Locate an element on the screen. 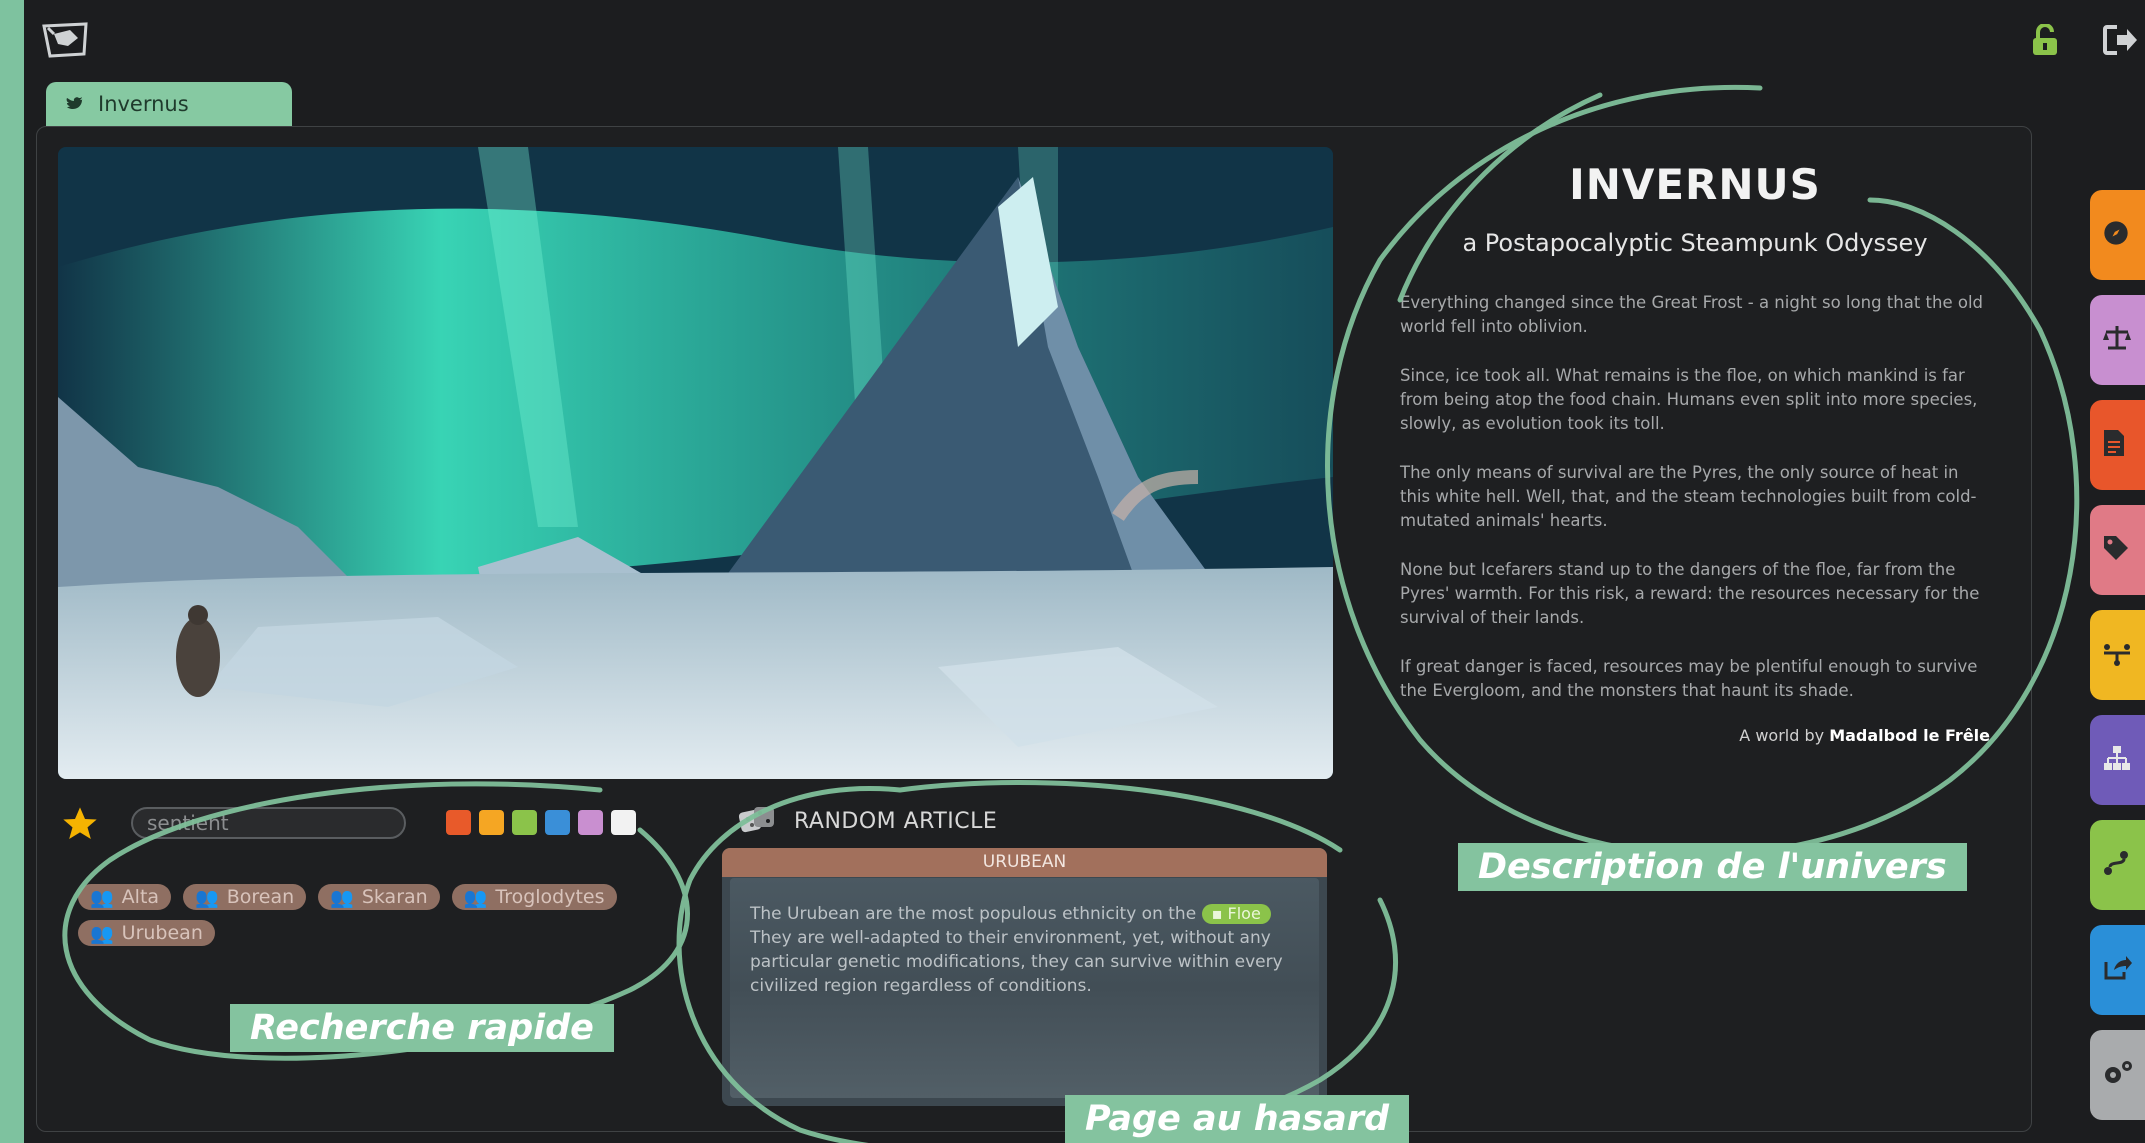  sidebar-compass-button is located at coordinates (2117, 235).